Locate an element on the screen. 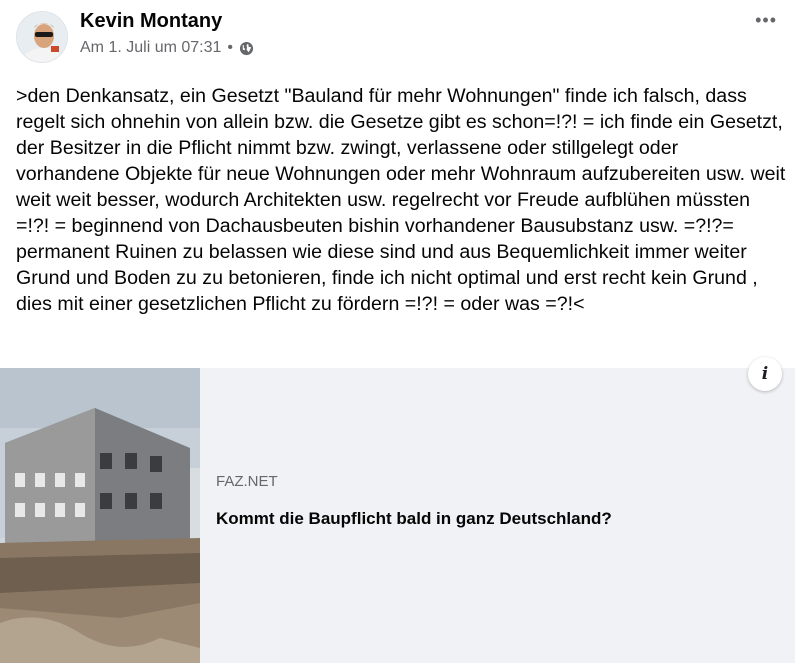 This screenshot has height=663, width=795. avatar-image is located at coordinates (42, 37).